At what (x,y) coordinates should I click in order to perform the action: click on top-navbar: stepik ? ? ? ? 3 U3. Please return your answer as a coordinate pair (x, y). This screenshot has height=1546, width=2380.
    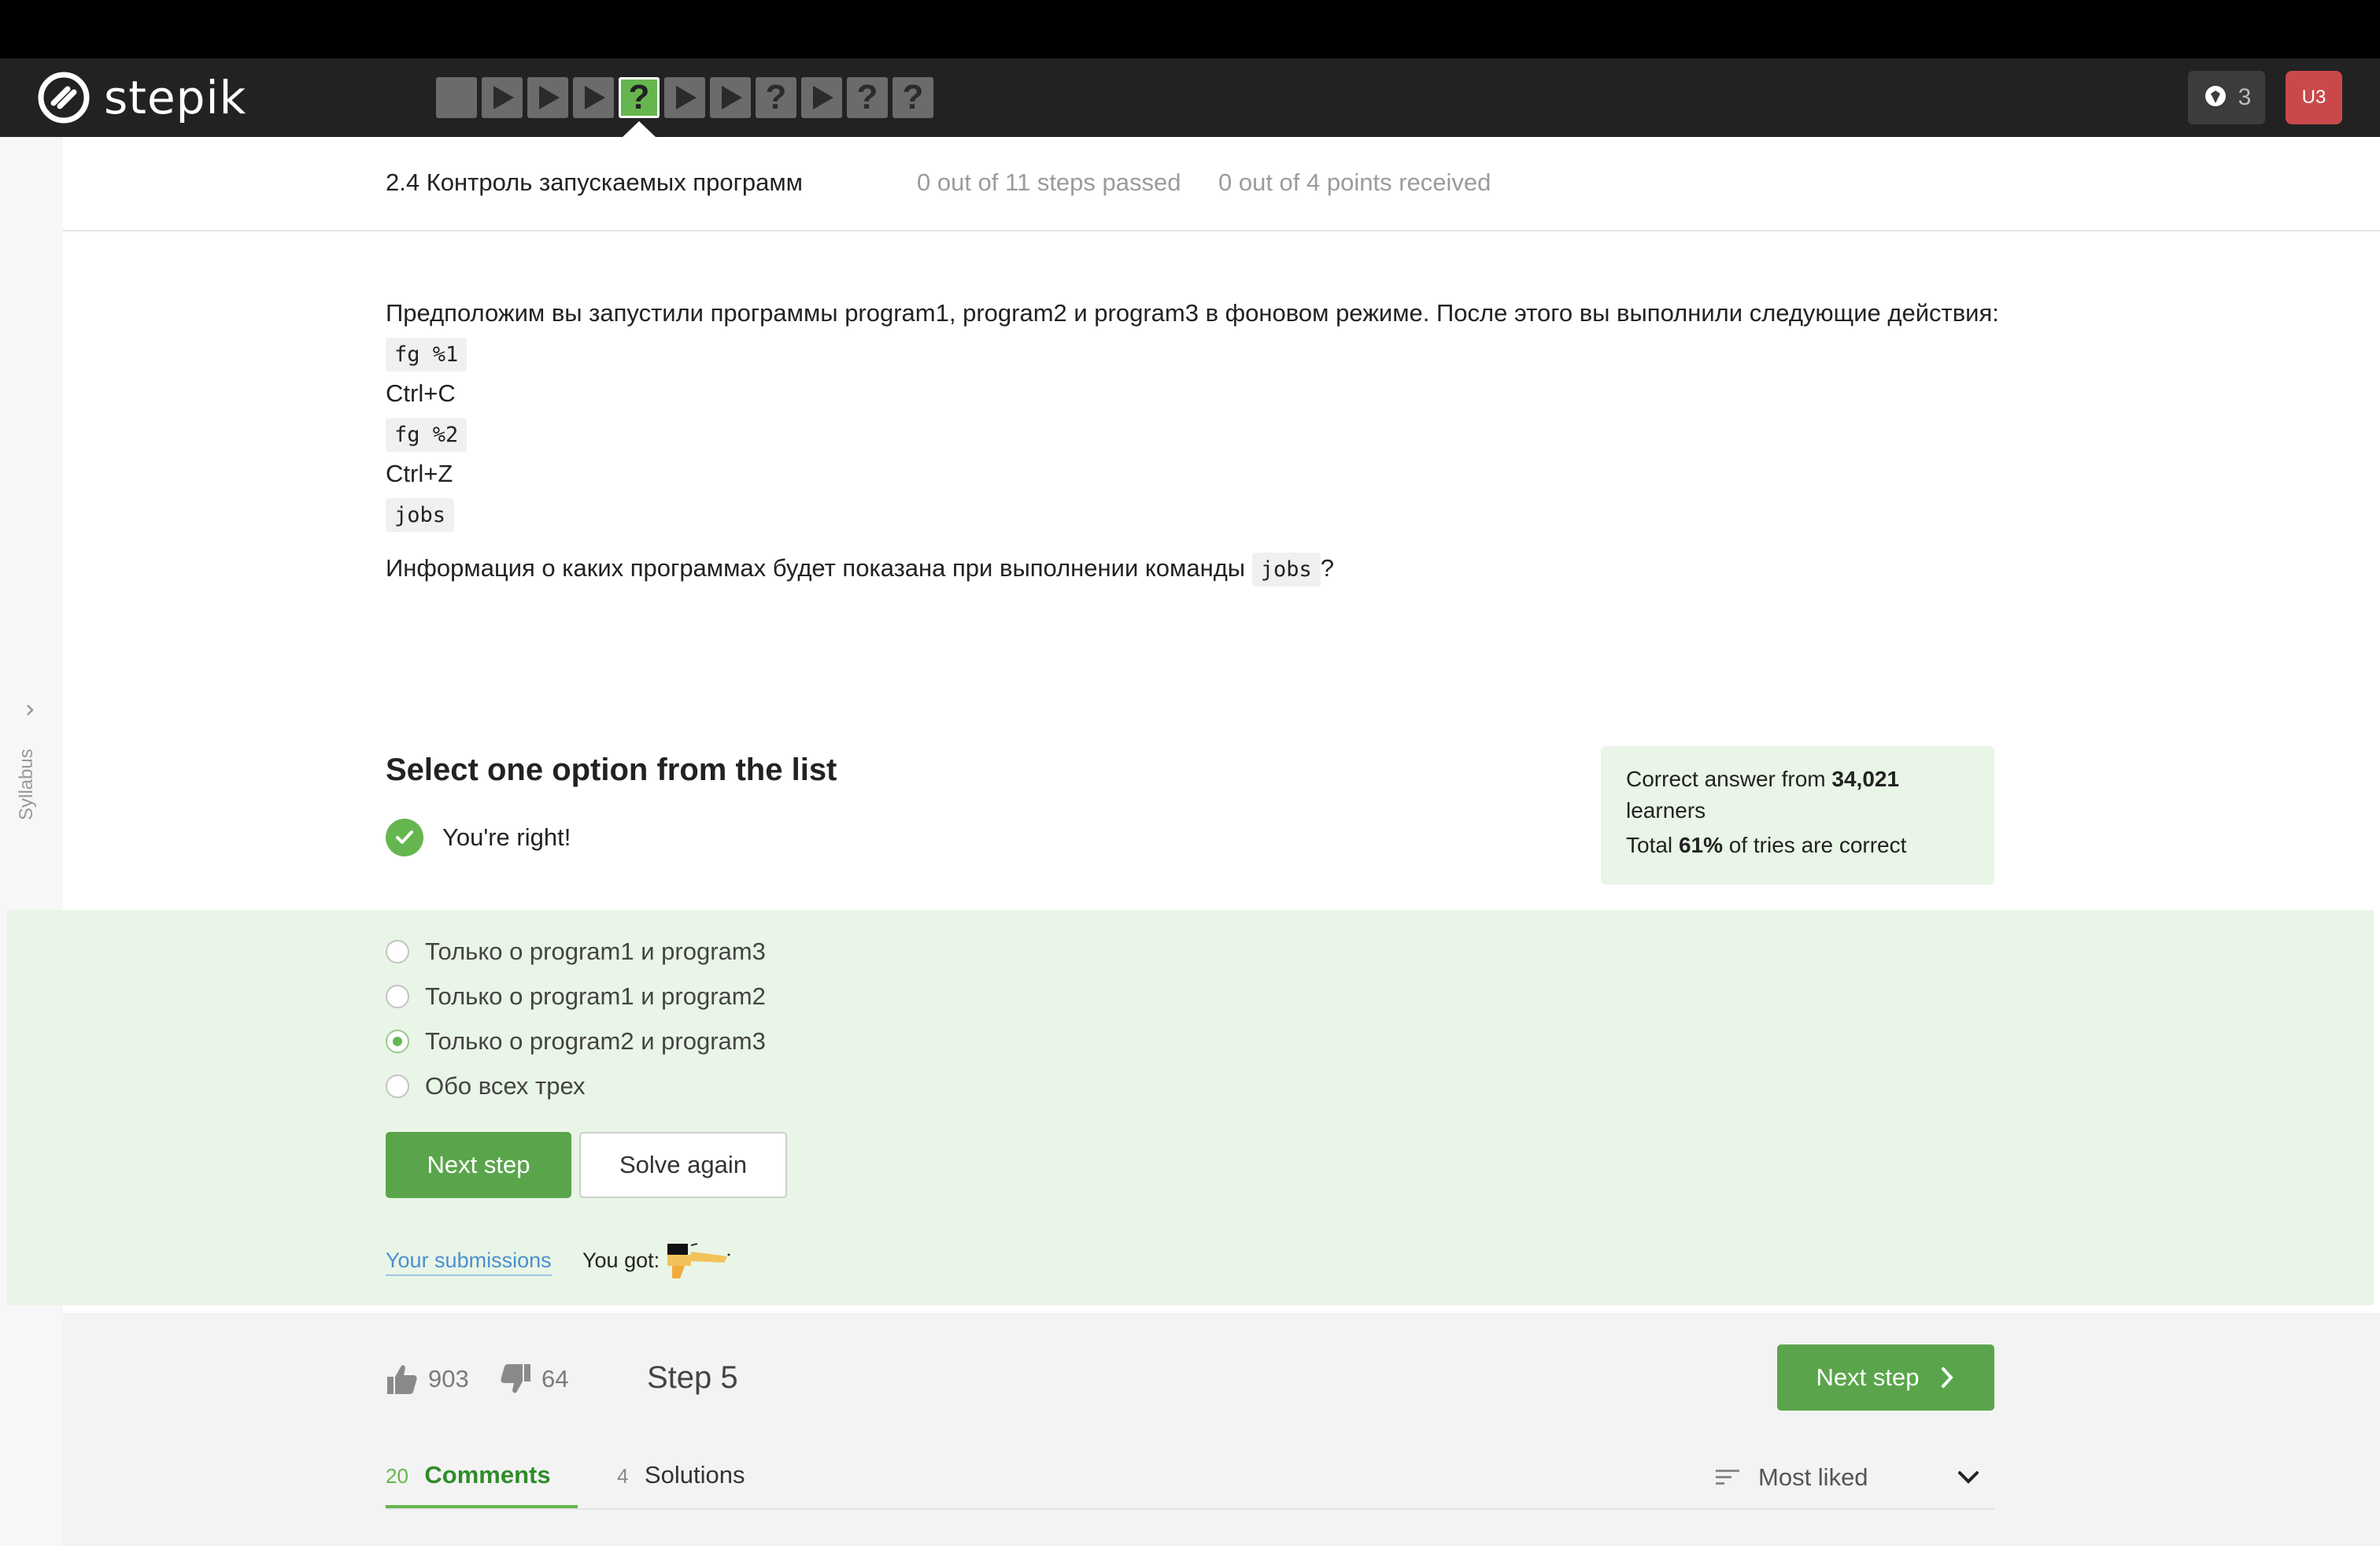
    Looking at the image, I should click on (1190, 97).